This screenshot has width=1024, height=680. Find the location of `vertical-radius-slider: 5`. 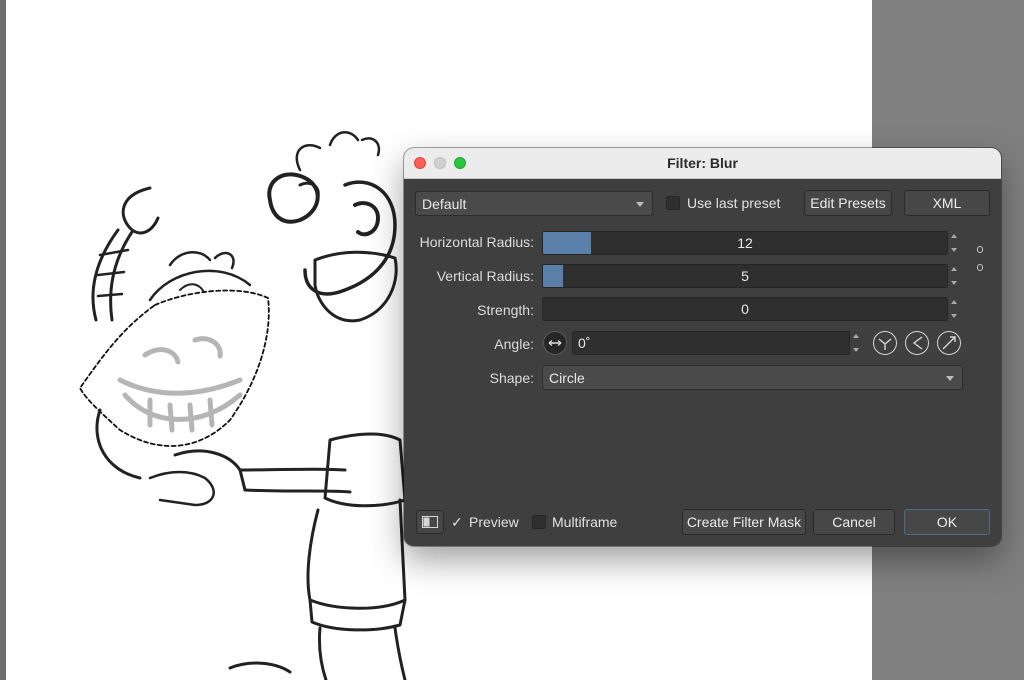

vertical-radius-slider: 5 is located at coordinates (745, 276).